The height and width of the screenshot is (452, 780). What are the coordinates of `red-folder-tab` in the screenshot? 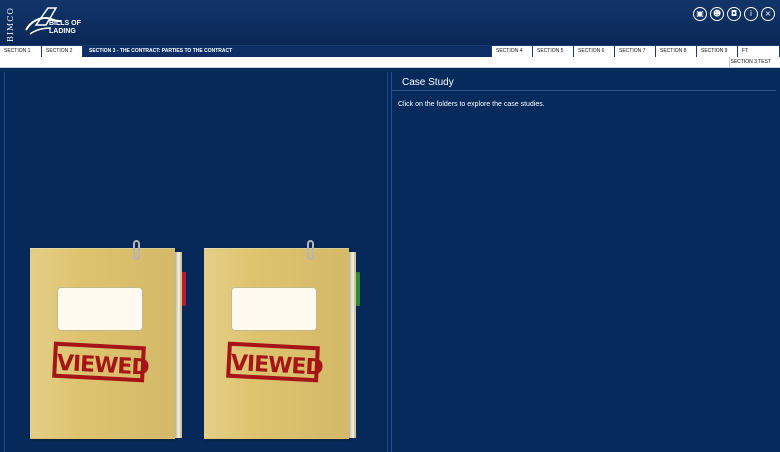 It's located at (184, 289).